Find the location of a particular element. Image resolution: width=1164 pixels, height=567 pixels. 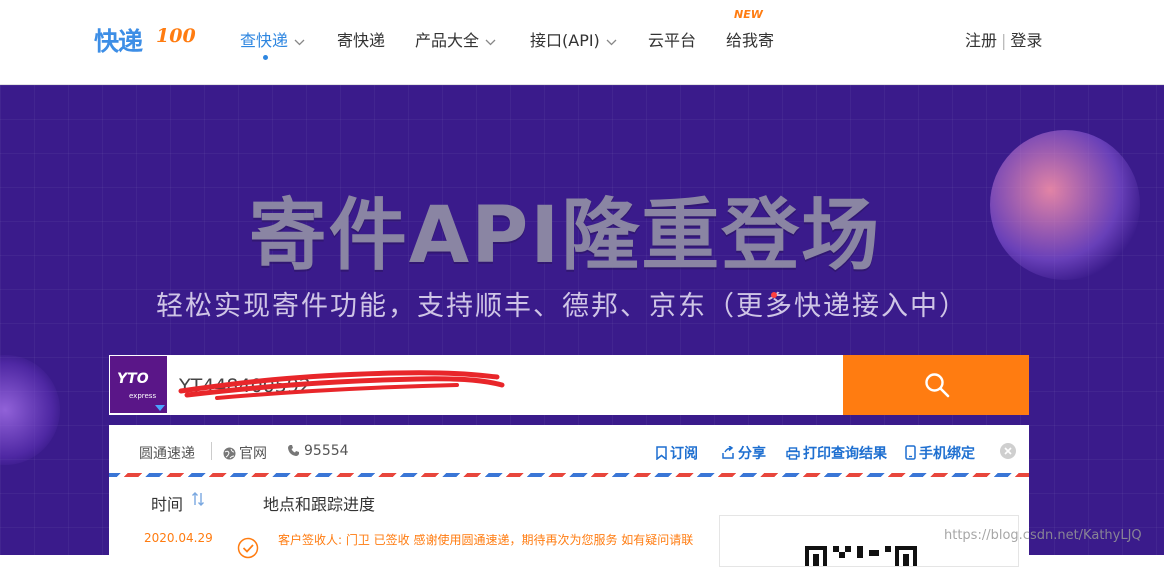

nav-label: 云平台 is located at coordinates (672, 40).